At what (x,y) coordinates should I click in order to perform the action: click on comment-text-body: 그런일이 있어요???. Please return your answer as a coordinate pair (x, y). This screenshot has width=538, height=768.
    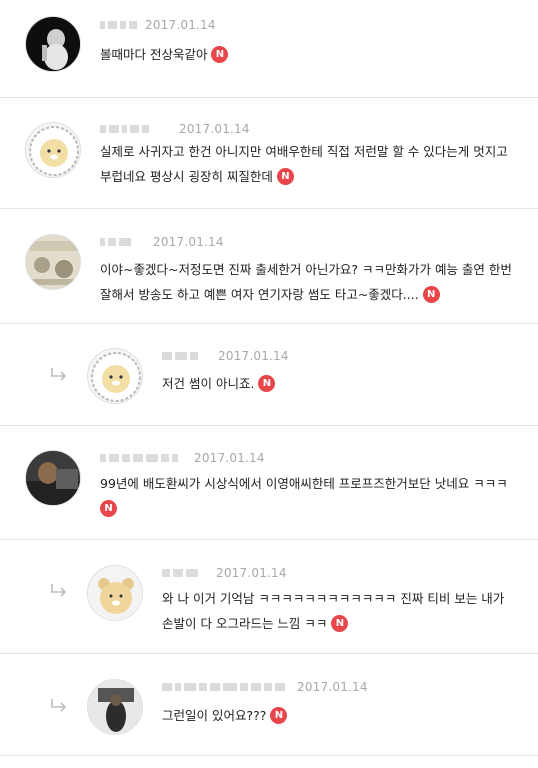
    Looking at the image, I should click on (214, 715).